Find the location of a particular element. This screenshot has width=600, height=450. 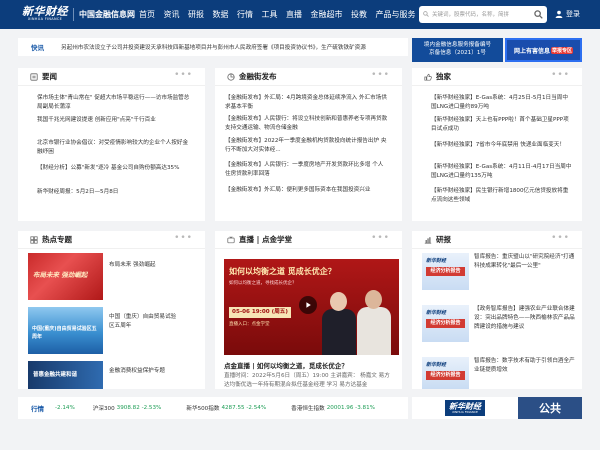

research-card-header: 研报 ••• is located at coordinates (497, 240).